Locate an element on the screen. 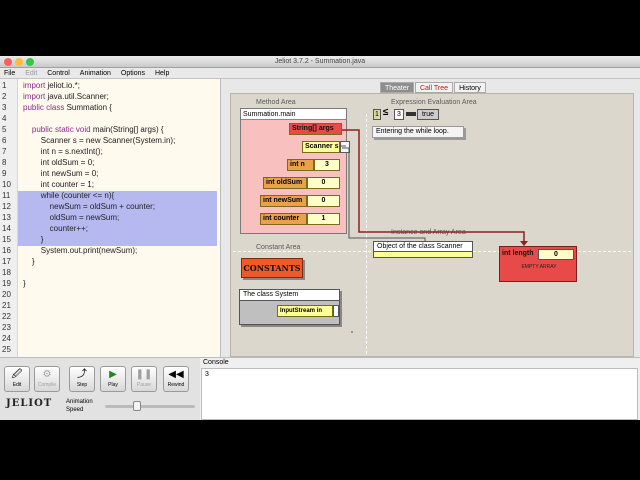  line-number: 1 is located at coordinates (4, 85).